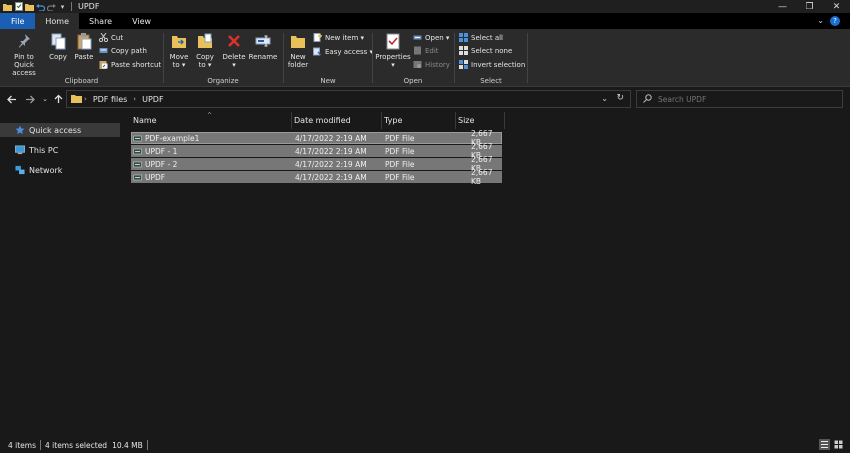 This screenshot has height=453, width=850. Describe the element at coordinates (492, 64) in the screenshot. I see `invert-selection-button: Invert selection` at that location.